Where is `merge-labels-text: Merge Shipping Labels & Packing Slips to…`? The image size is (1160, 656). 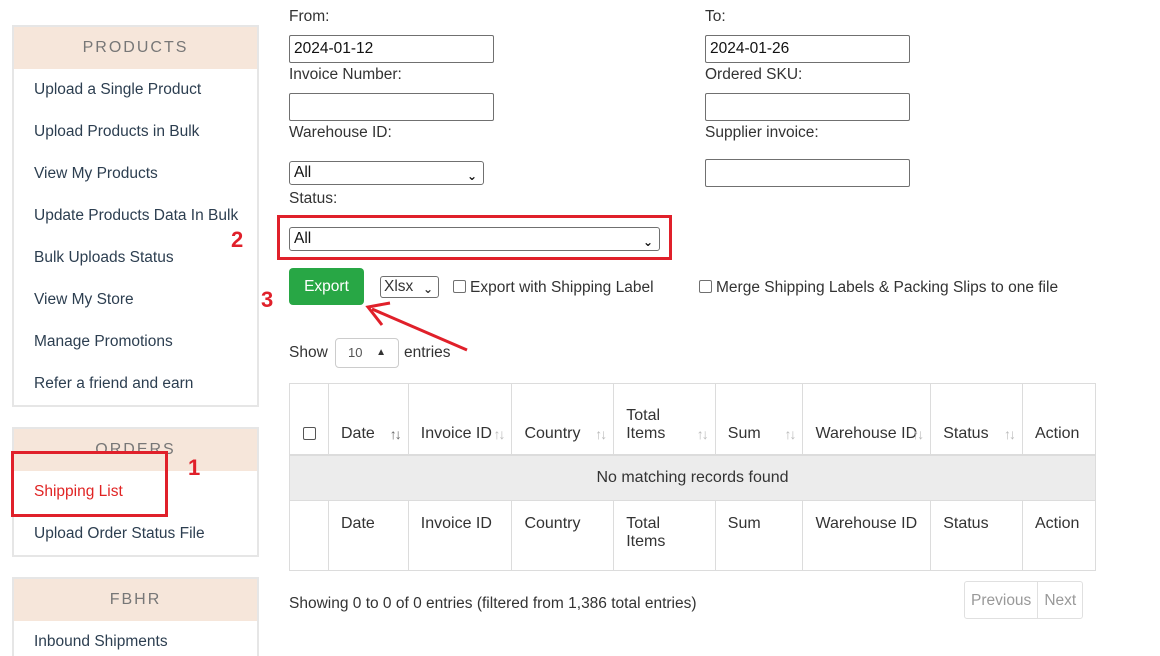 merge-labels-text: Merge Shipping Labels & Packing Slips to… is located at coordinates (887, 287).